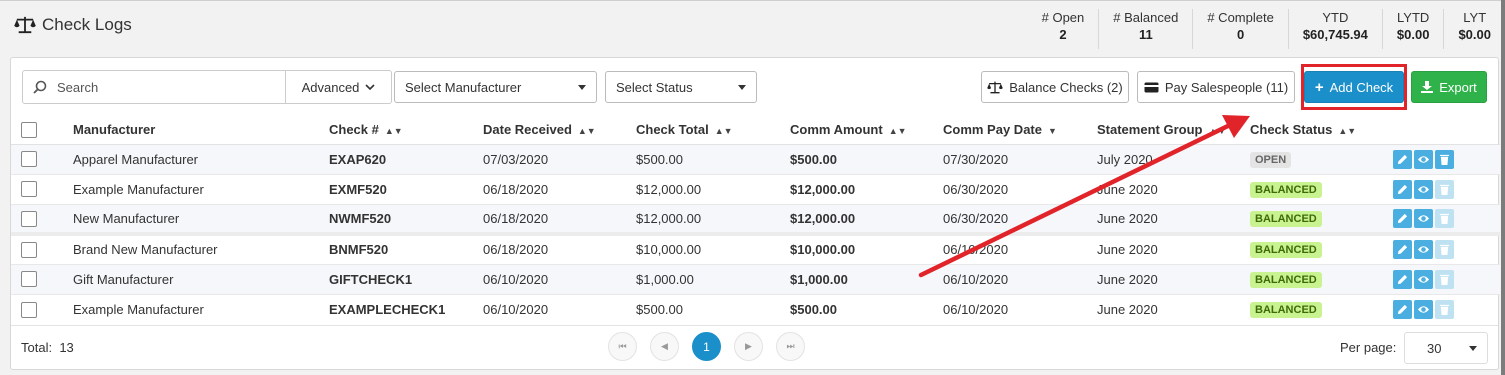  What do you see at coordinates (1064, 29) in the screenshot?
I see `stat-open: # Open 2` at bounding box center [1064, 29].